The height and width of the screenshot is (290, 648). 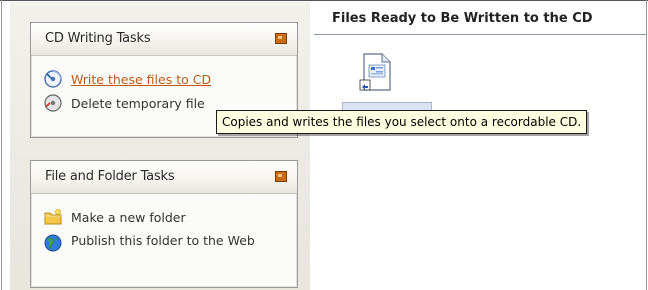 I want to click on document-icon, so click(x=377, y=74).